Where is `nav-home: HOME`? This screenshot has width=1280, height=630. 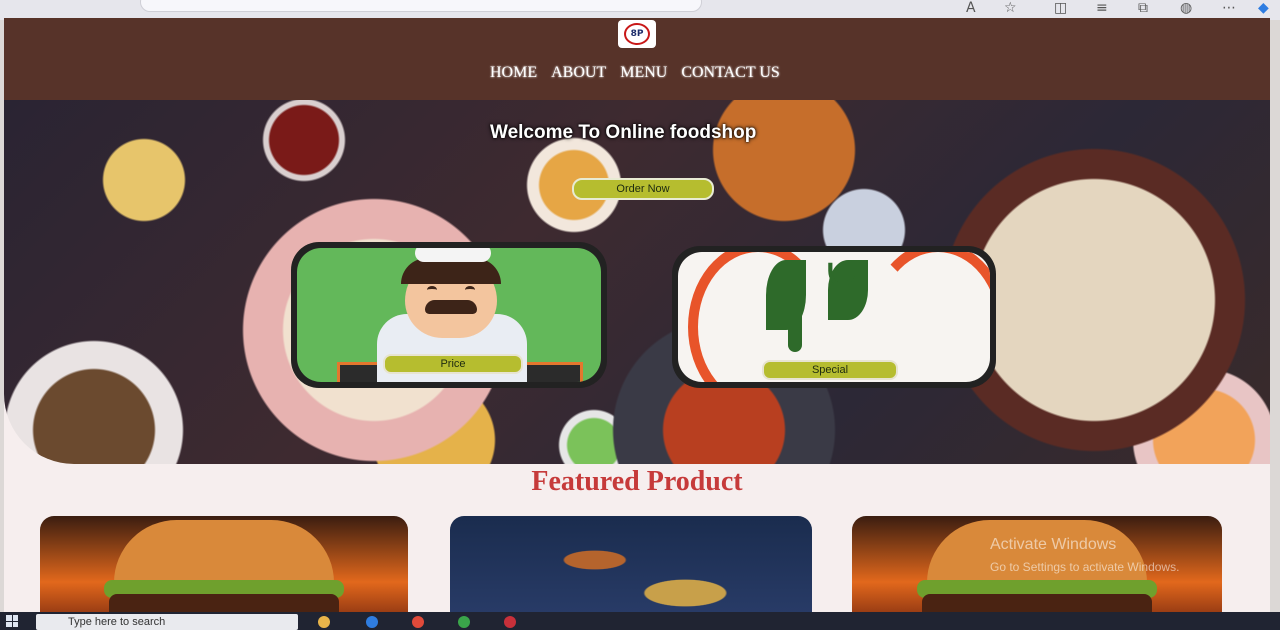
nav-home: HOME is located at coordinates (513, 73).